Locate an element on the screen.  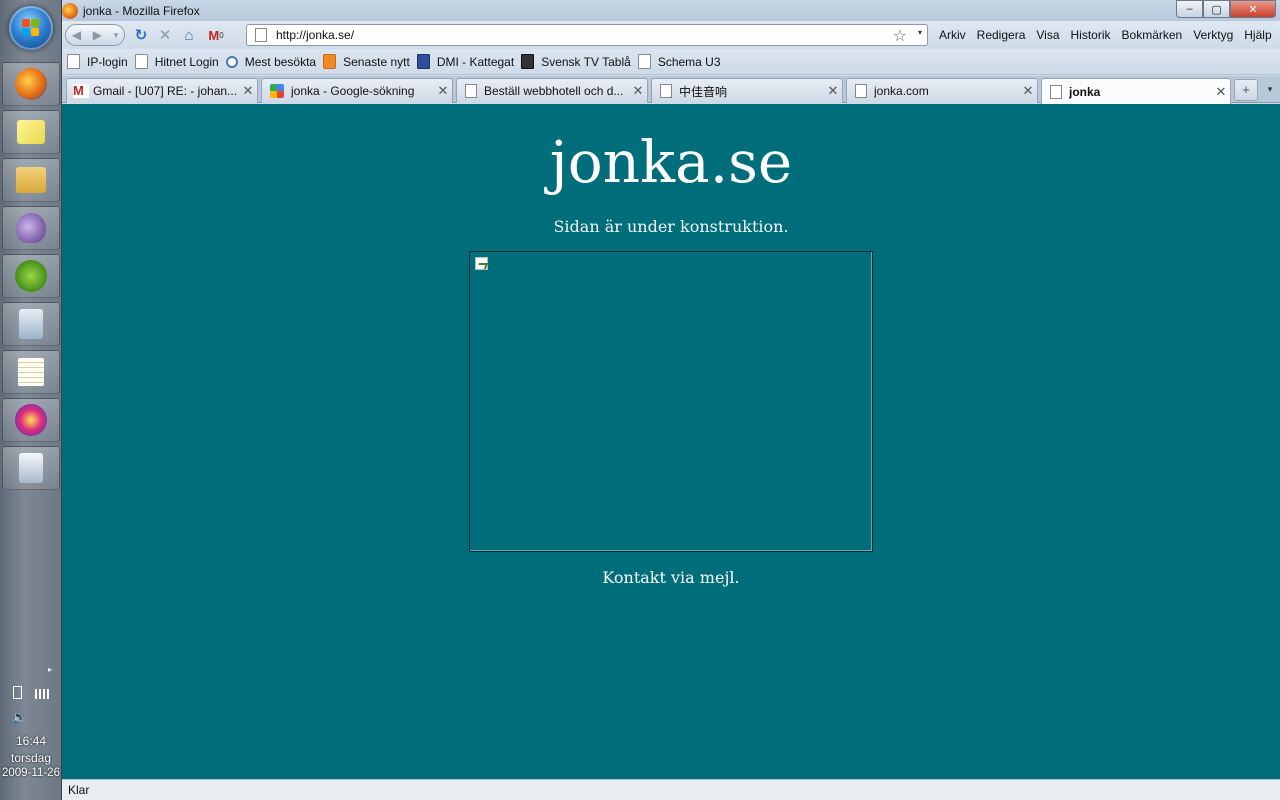
url-dropdown-icon: ▾ is located at coordinates (920, 32).